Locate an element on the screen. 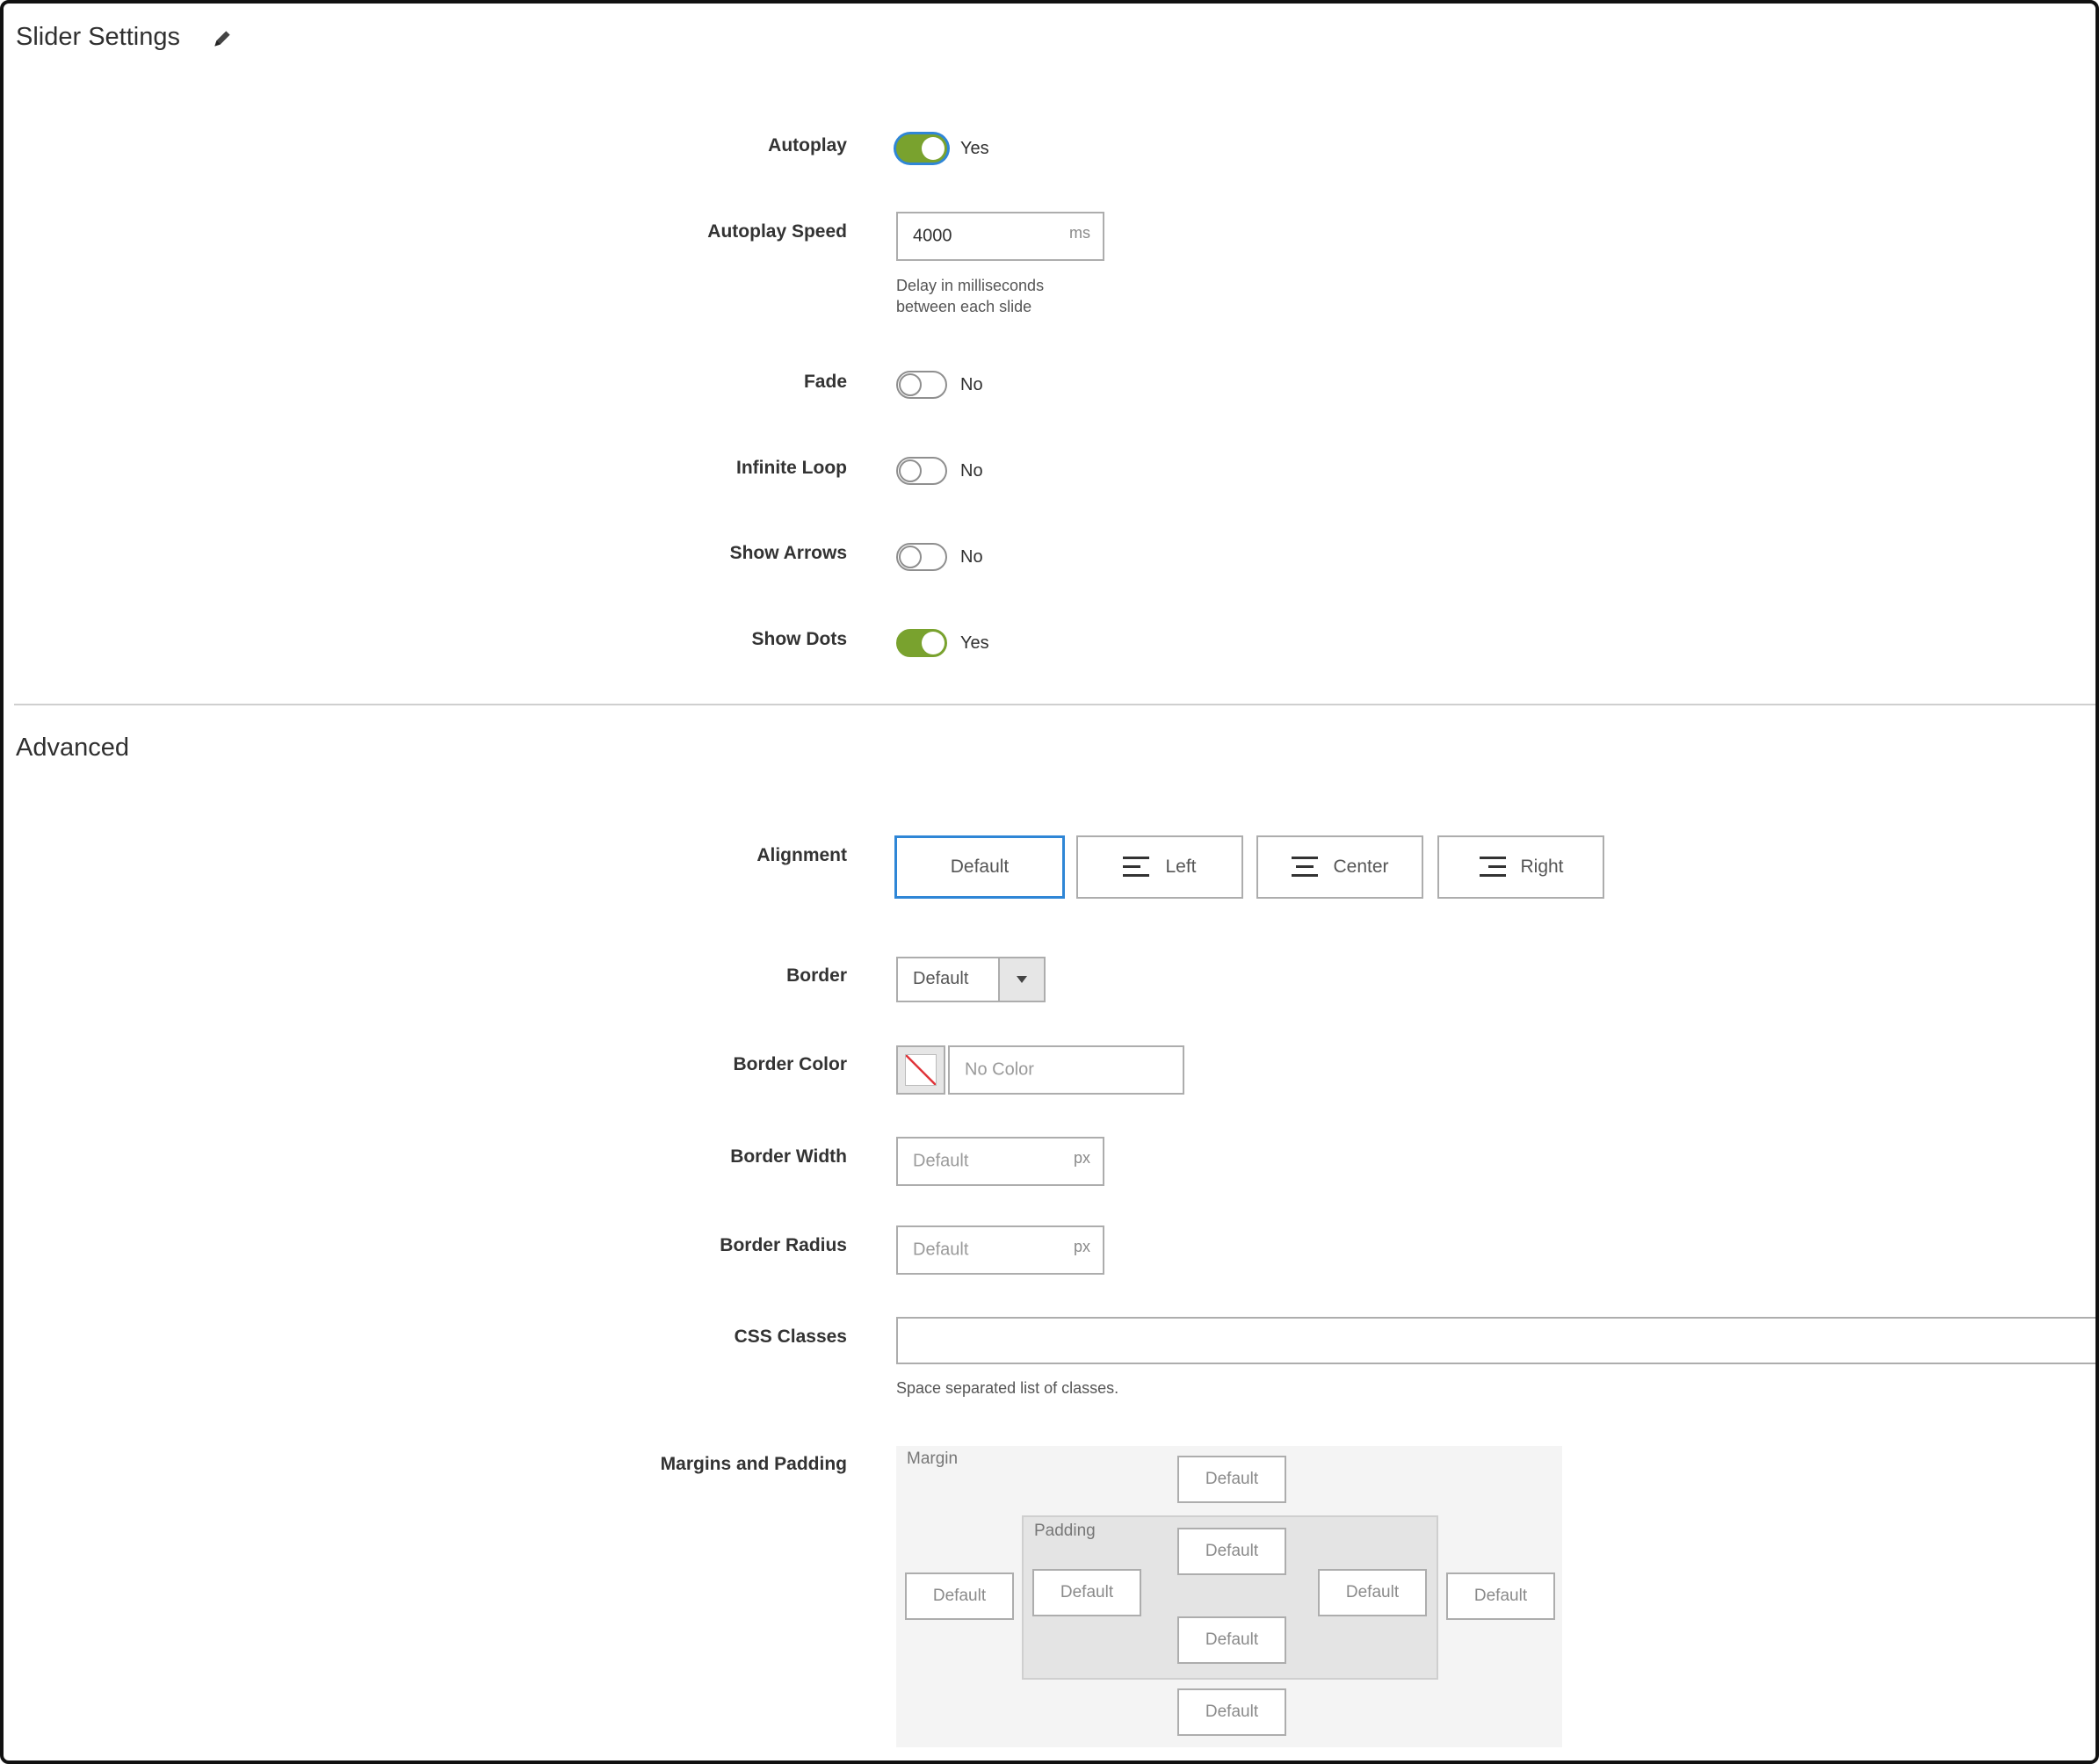 The height and width of the screenshot is (1764, 2099). infinite-loop-toggle is located at coordinates (921, 471).